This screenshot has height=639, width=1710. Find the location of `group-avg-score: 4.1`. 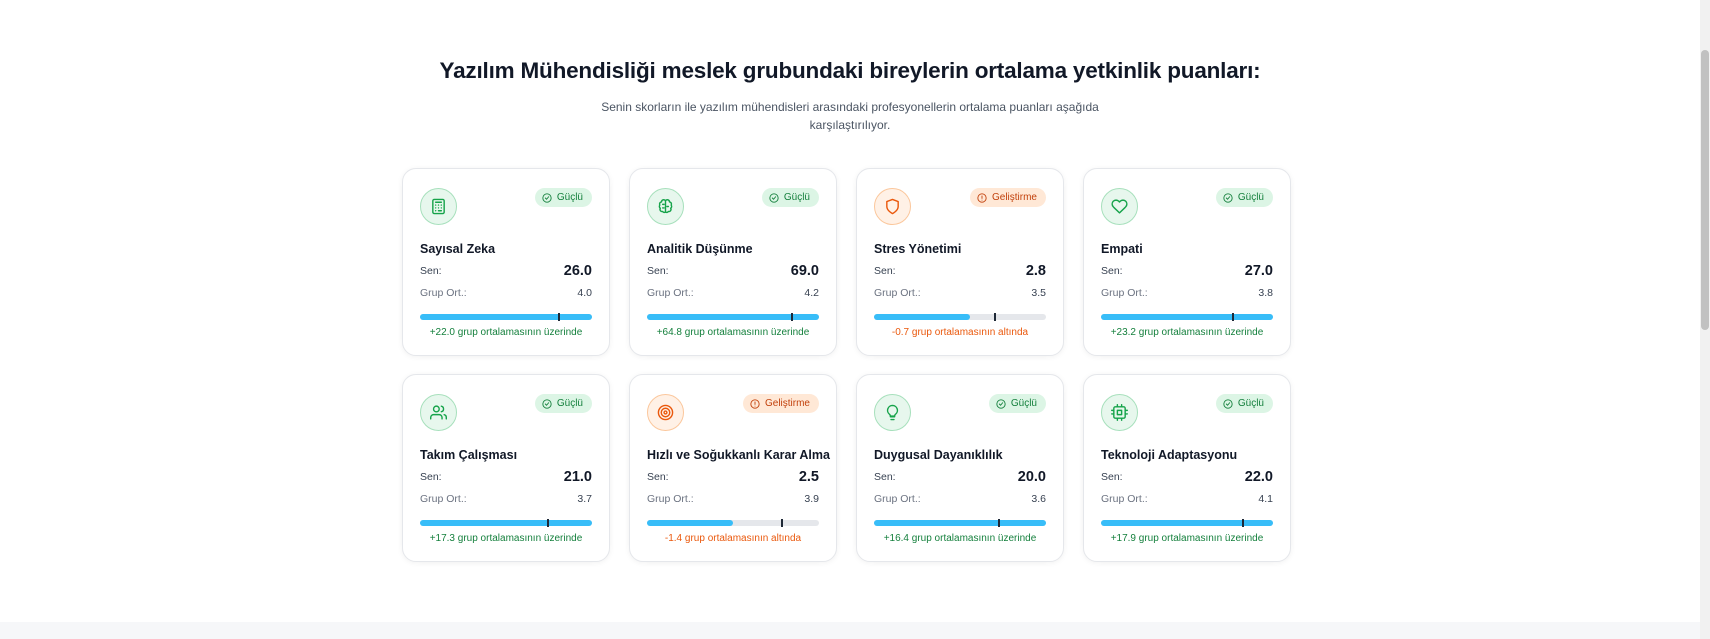

group-avg-score: 4.1 is located at coordinates (1265, 499).